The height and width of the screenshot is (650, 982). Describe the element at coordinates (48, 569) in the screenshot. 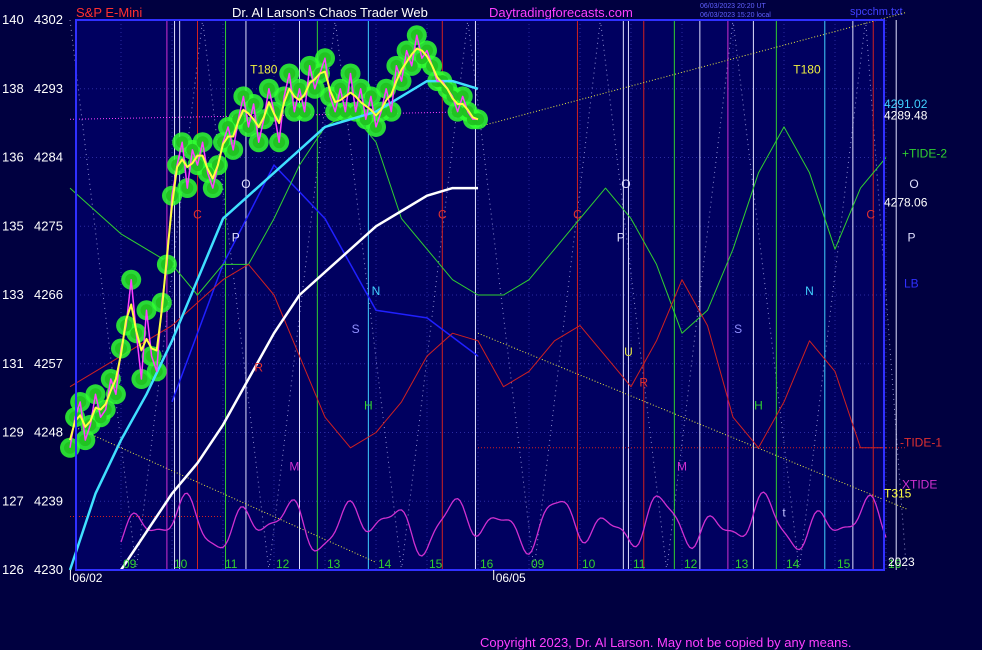

I see `y-tick-price: 4230` at that location.